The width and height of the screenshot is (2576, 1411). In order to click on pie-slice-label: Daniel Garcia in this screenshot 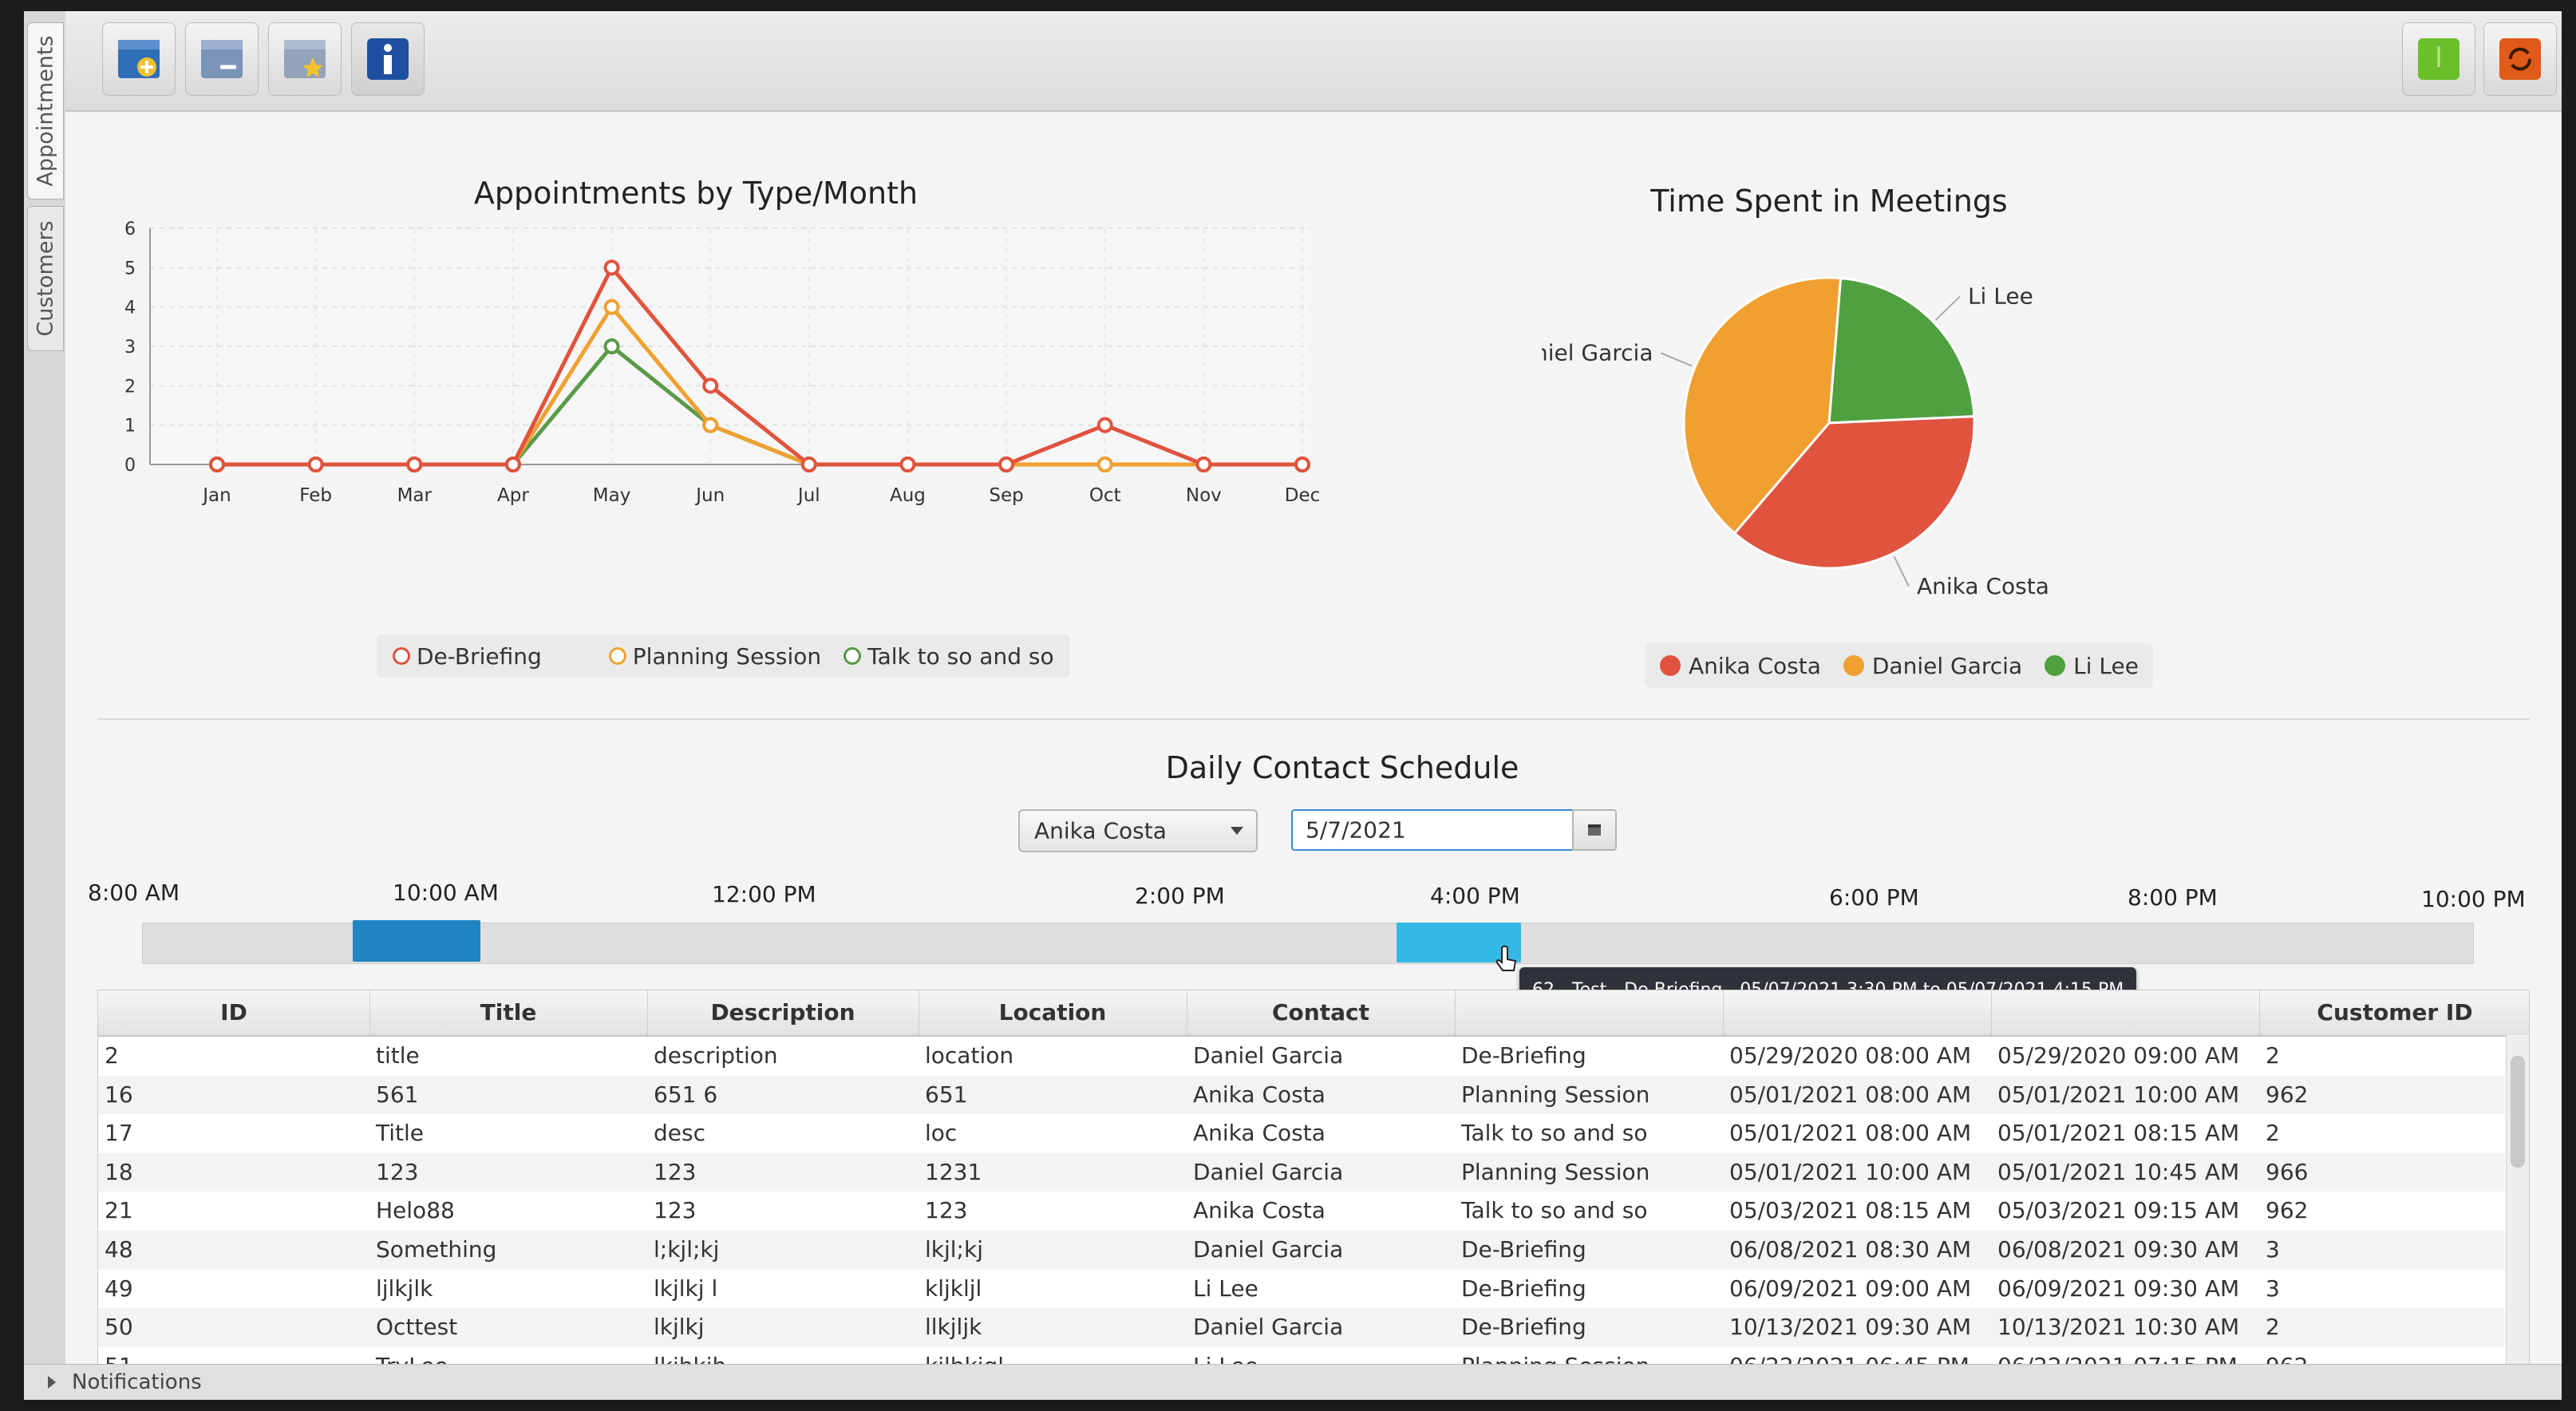, I will do `click(1597, 353)`.